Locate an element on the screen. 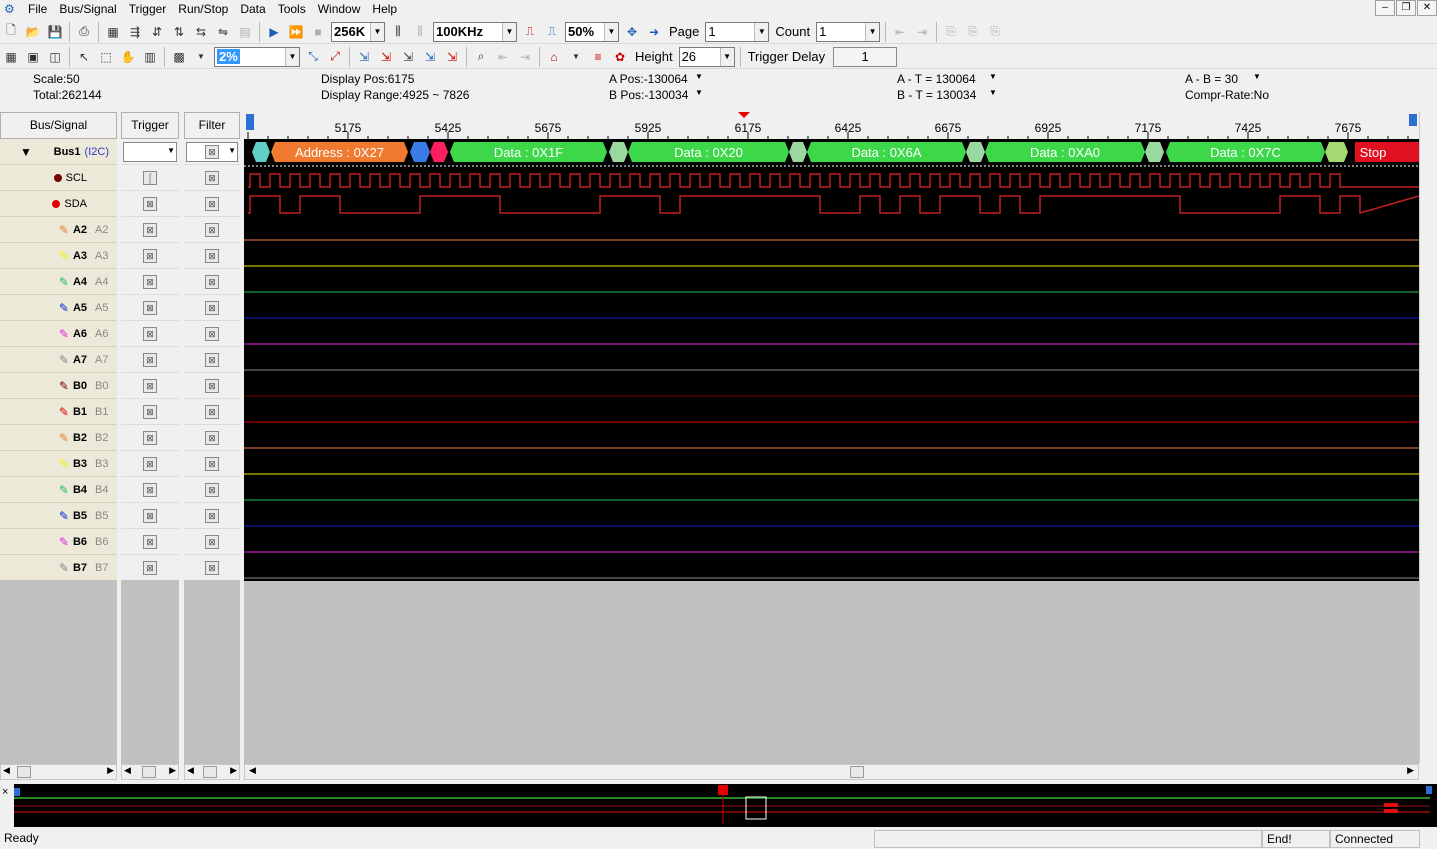 The height and width of the screenshot is (849, 1437). signal-row-b7: ✎ B7 B7 is located at coordinates (58, 568).